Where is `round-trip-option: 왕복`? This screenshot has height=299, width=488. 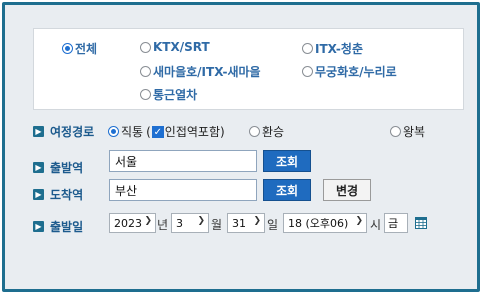
round-trip-option: 왕복 is located at coordinates (407, 131).